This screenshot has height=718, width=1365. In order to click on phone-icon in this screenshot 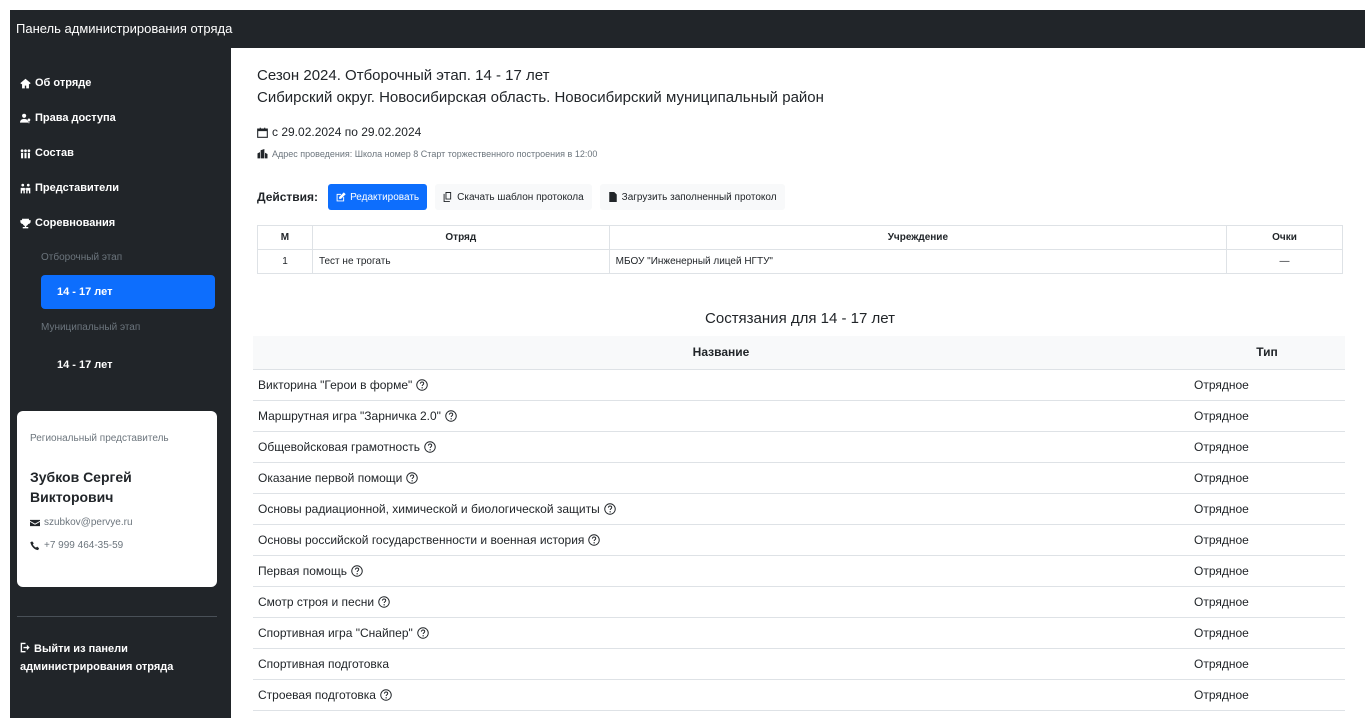, I will do `click(35, 545)`.